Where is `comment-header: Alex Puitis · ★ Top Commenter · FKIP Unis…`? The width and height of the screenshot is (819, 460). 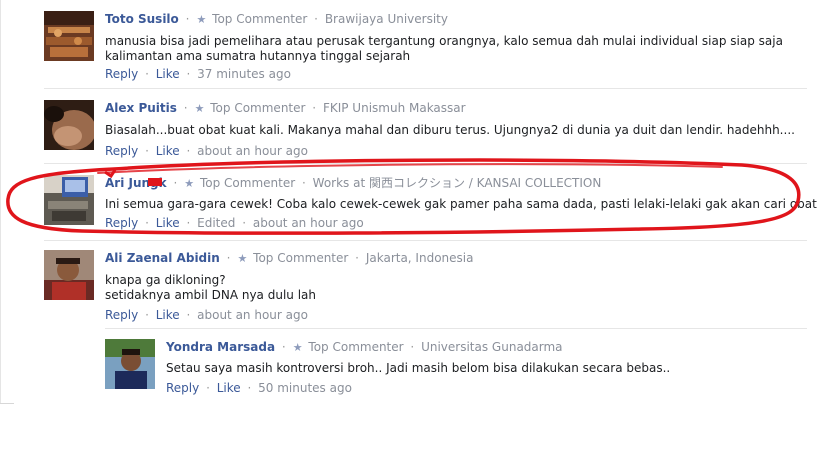 comment-header: Alex Puitis · ★ Top Commenter · FKIP Unis… is located at coordinates (455, 108).